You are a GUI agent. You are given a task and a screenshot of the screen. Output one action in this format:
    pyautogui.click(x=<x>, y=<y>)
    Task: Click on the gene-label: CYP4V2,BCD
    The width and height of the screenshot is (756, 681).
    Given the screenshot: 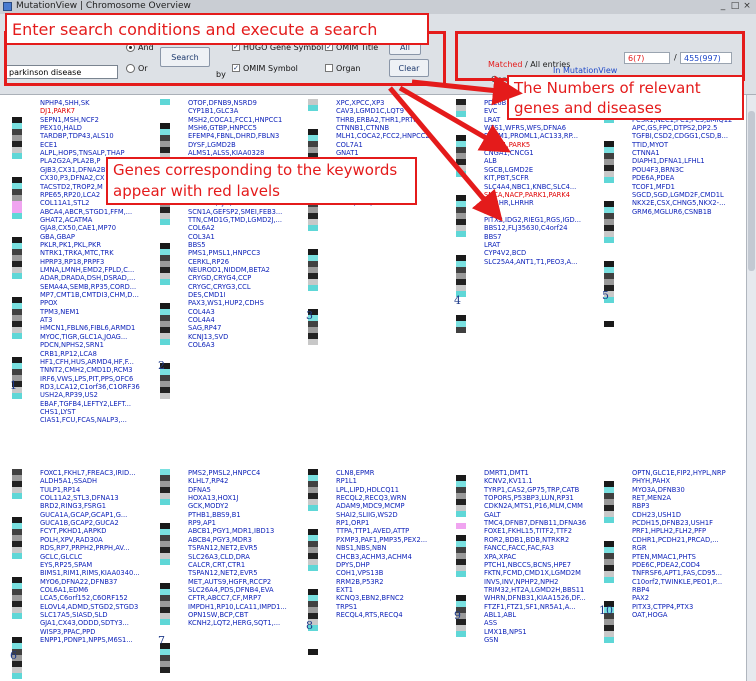 What is the action you would take?
    pyautogui.click(x=505, y=253)
    